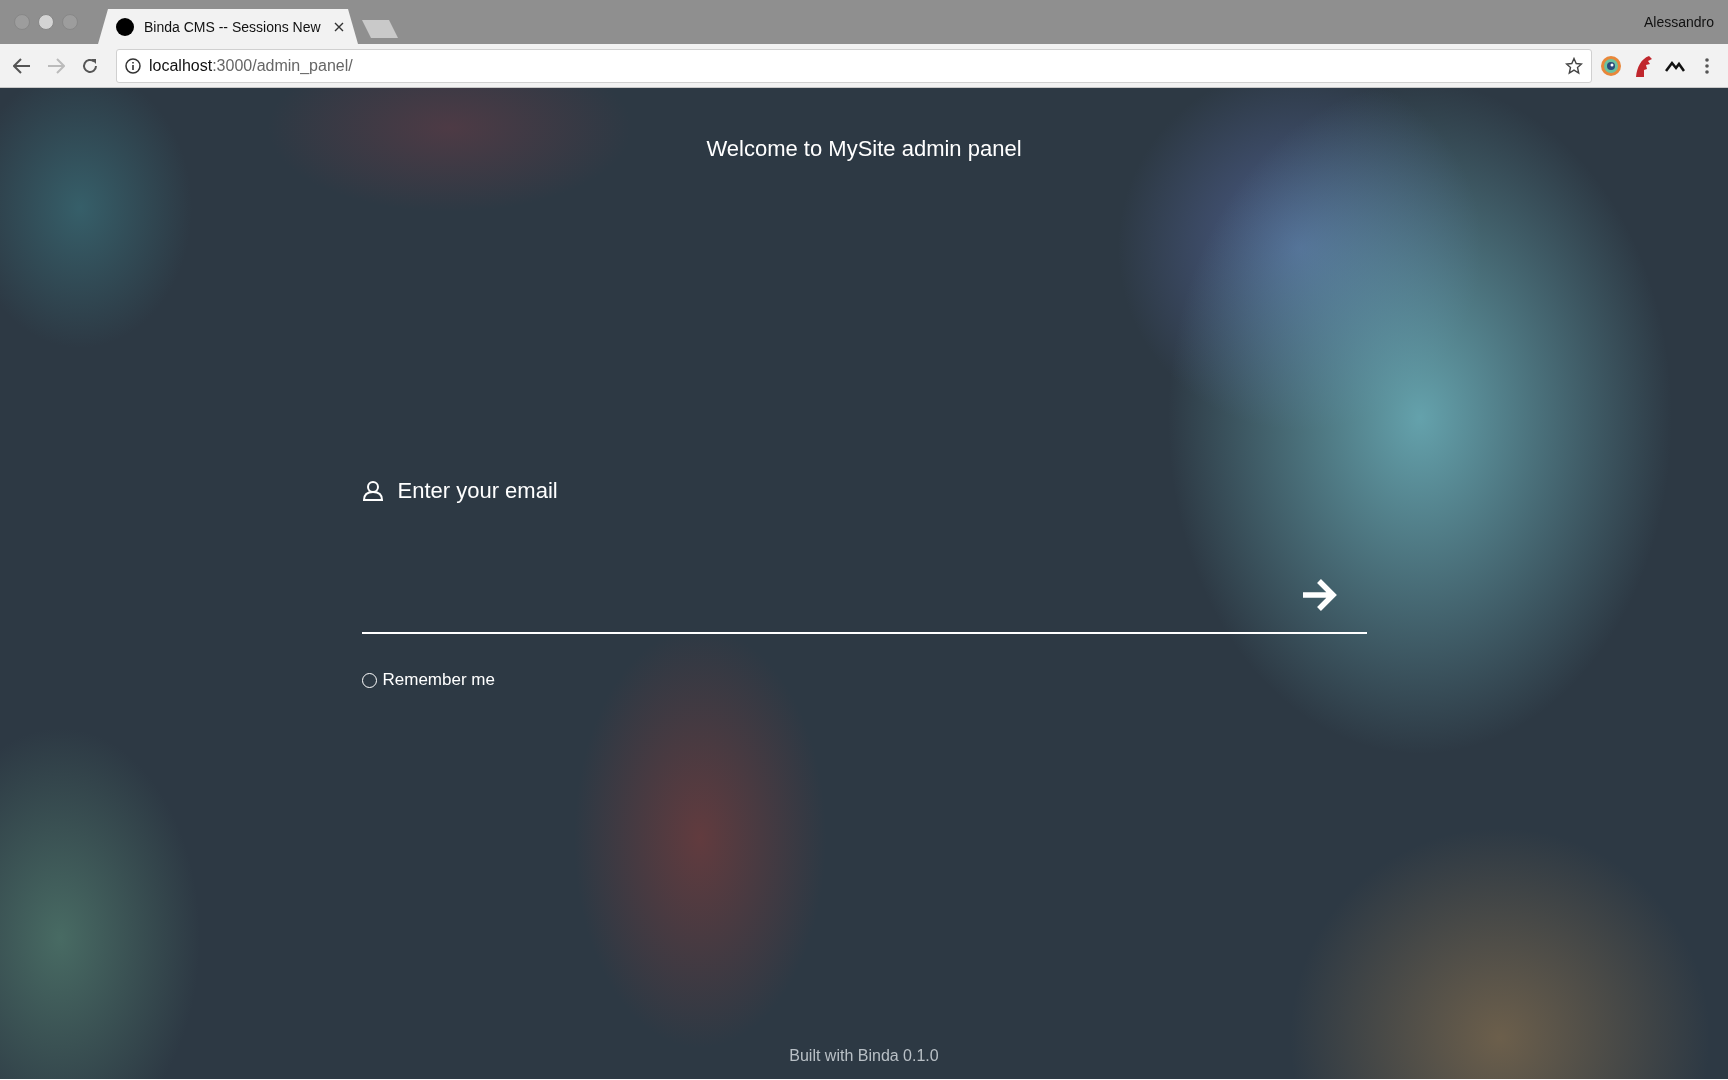 This screenshot has width=1728, height=1080. Describe the element at coordinates (1318, 595) in the screenshot. I see `arrow-right-icon` at that location.